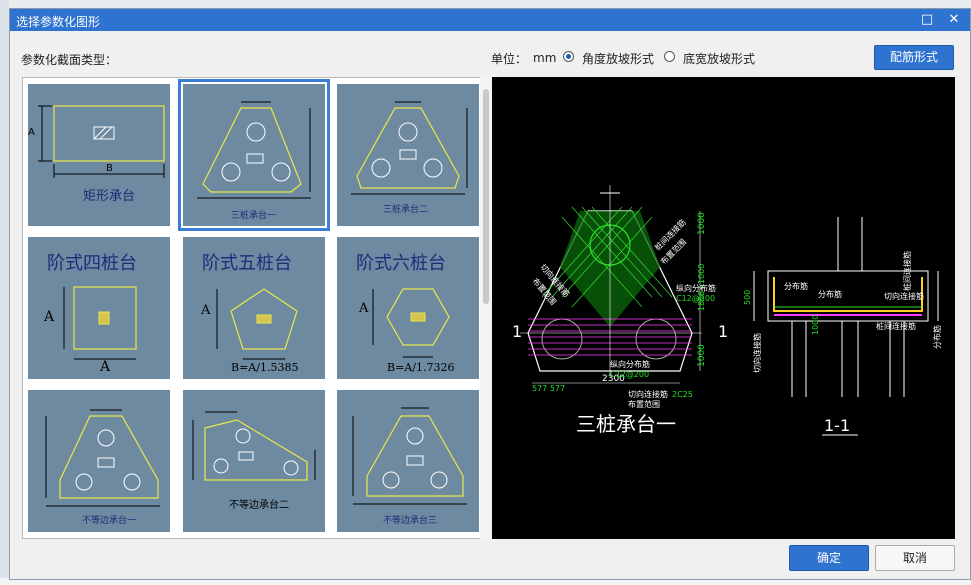  I want to click on radio-angle-slope, so click(568, 56).